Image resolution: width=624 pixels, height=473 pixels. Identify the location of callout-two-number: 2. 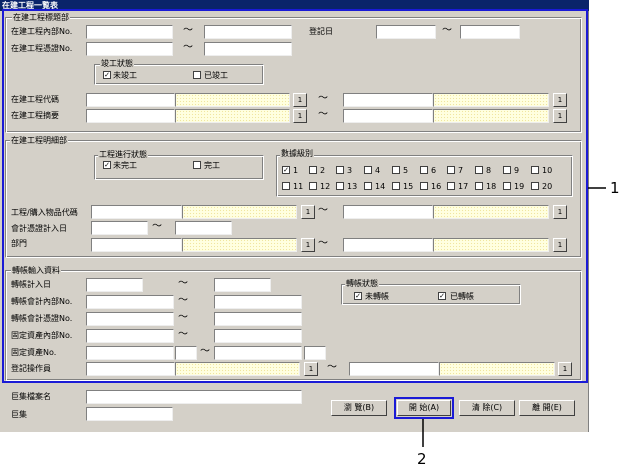
(422, 459).